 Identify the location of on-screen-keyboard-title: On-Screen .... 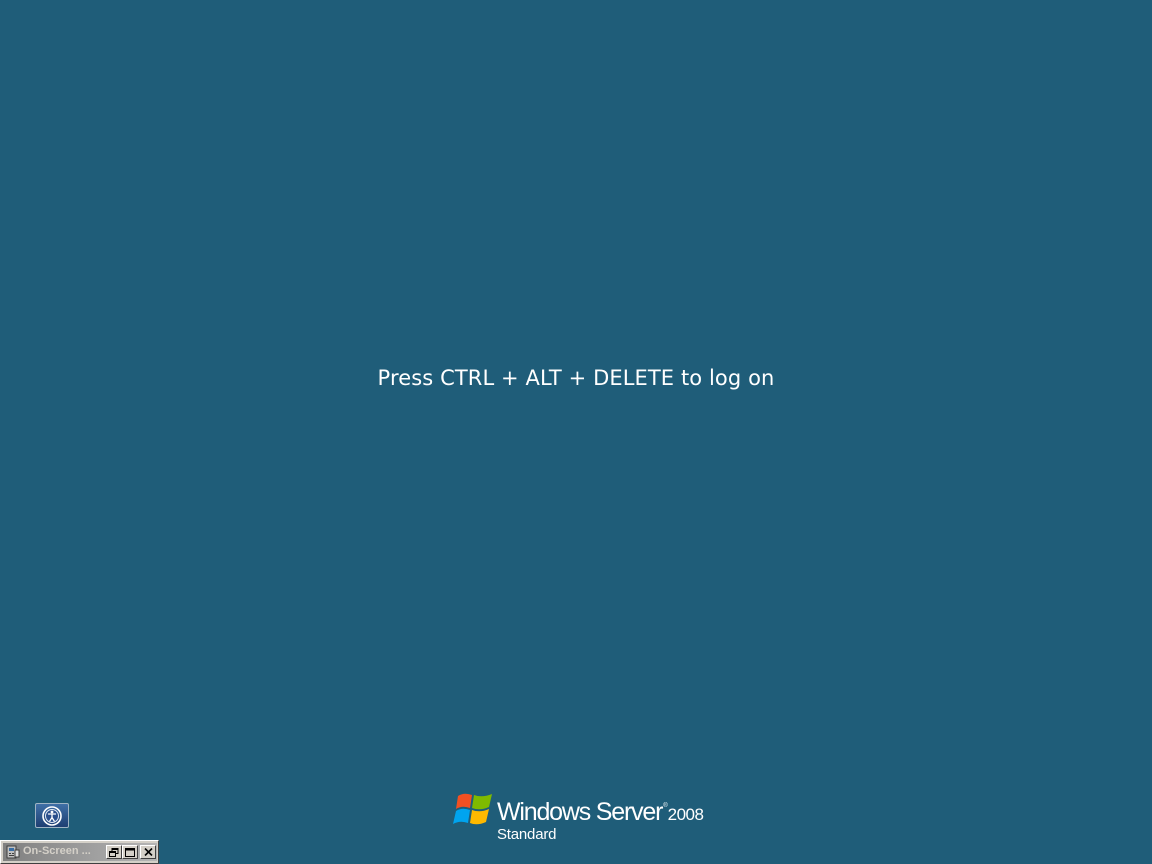
(57, 851).